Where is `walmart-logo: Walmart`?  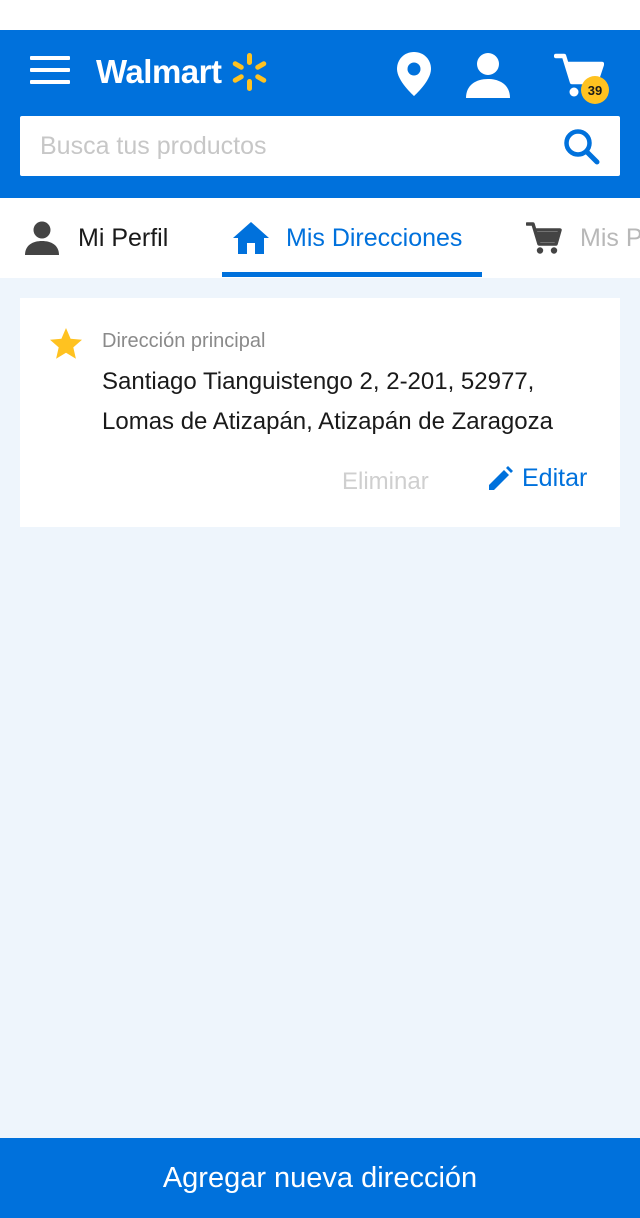
walmart-logo: Walmart is located at coordinates (182, 72).